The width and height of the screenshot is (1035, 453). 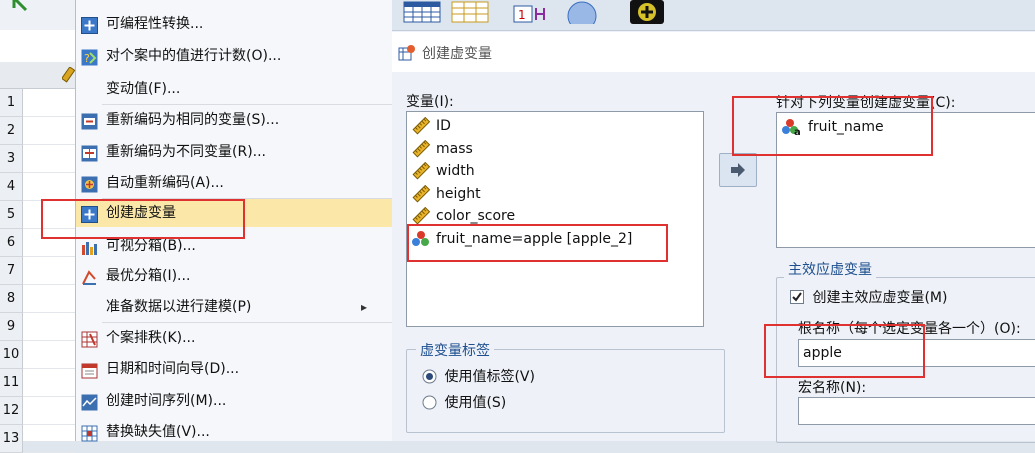 I want to click on radio-selected-icon, so click(x=429, y=376).